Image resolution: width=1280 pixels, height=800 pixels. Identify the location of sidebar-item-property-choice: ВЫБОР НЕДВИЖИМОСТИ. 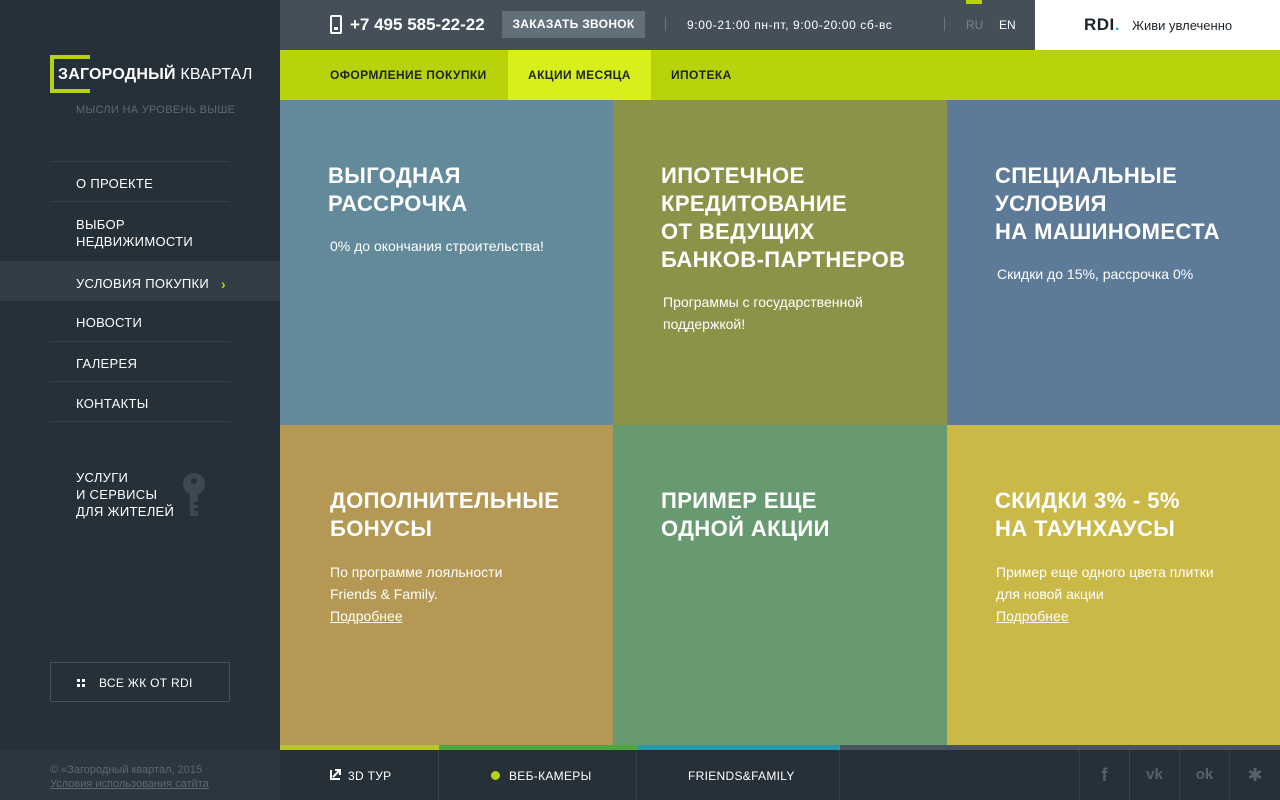
(140, 231).